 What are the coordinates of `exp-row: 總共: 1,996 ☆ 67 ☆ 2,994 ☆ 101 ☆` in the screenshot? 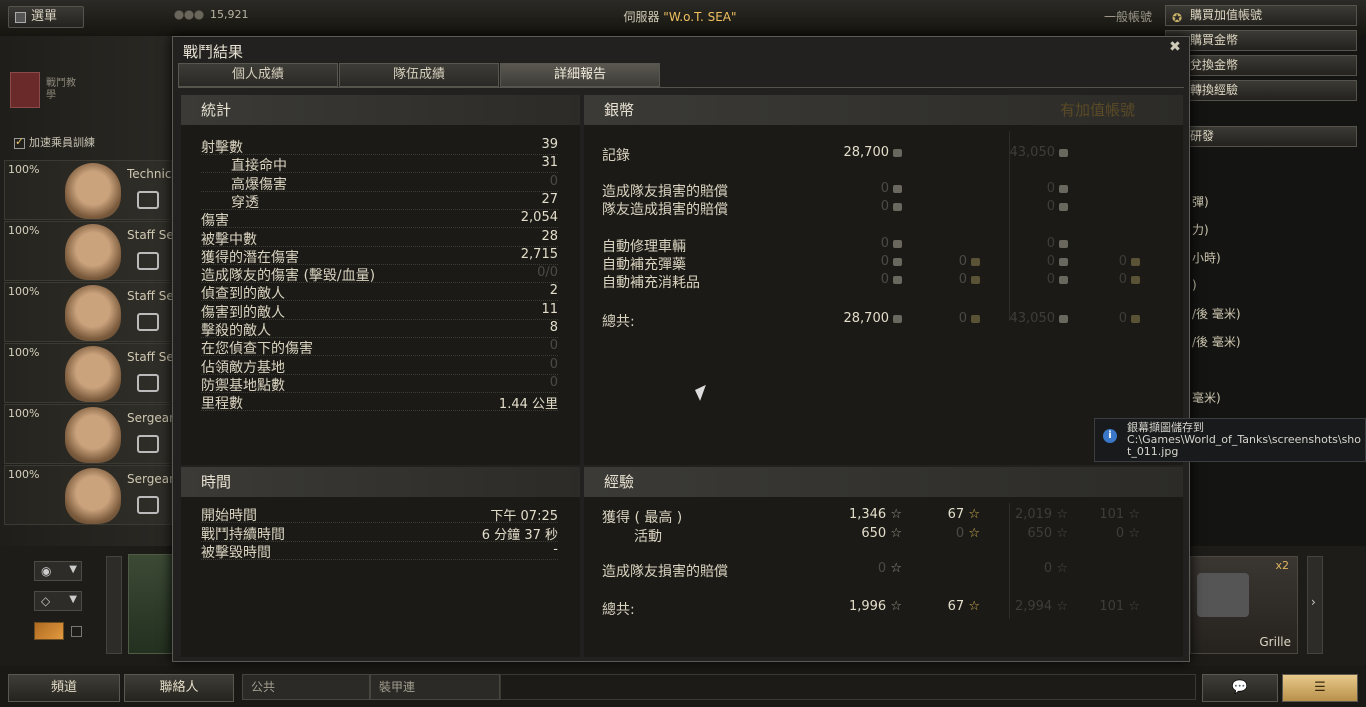 It's located at (882, 608).